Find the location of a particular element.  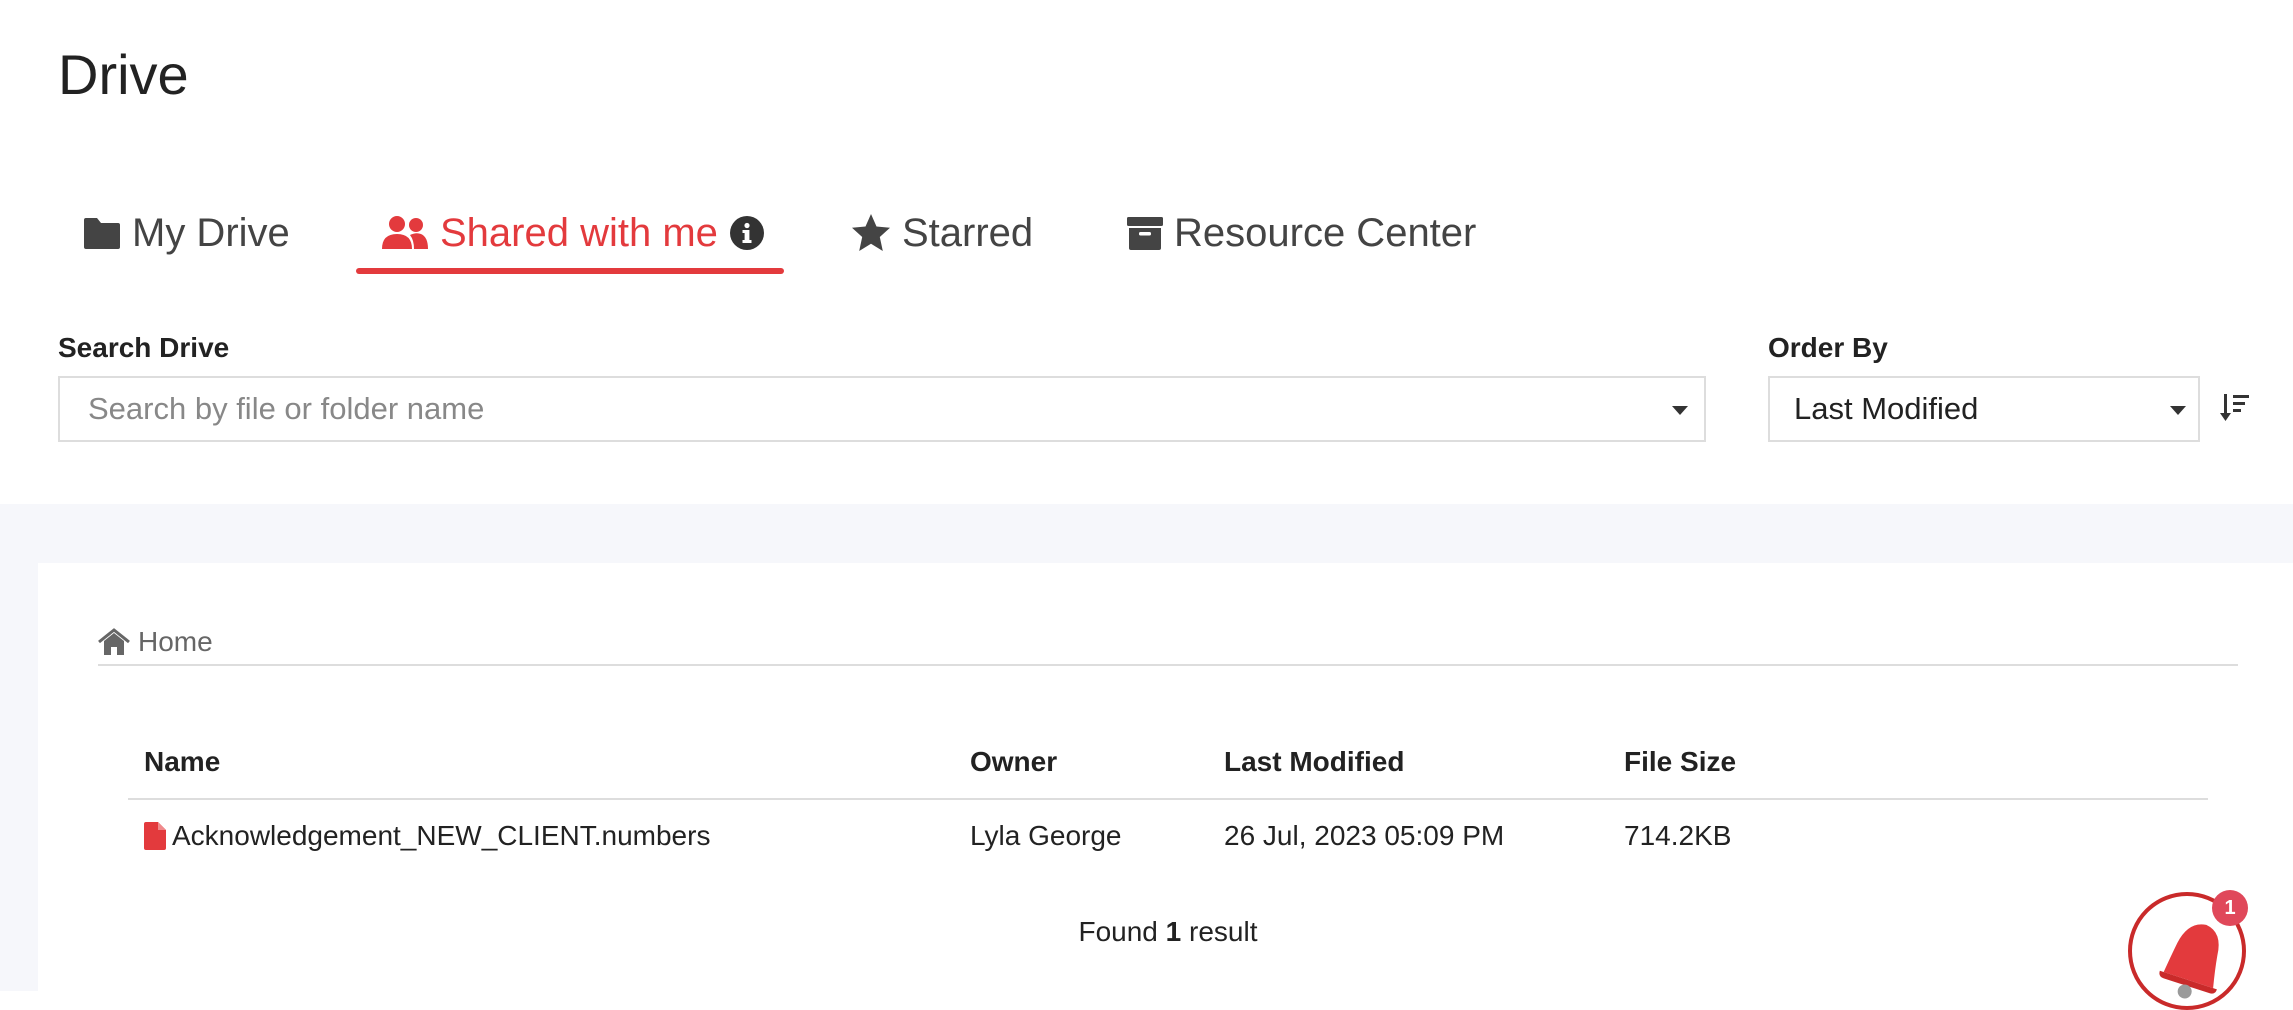

notification-badge: 1 is located at coordinates (2230, 908).